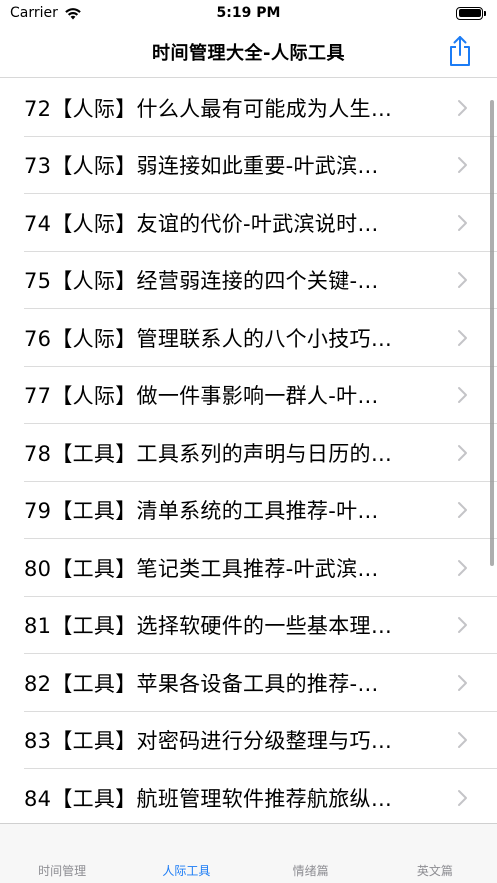 Image resolution: width=497 pixels, height=883 pixels. What do you see at coordinates (310, 871) in the screenshot?
I see `tab-label: 情绪篇` at bounding box center [310, 871].